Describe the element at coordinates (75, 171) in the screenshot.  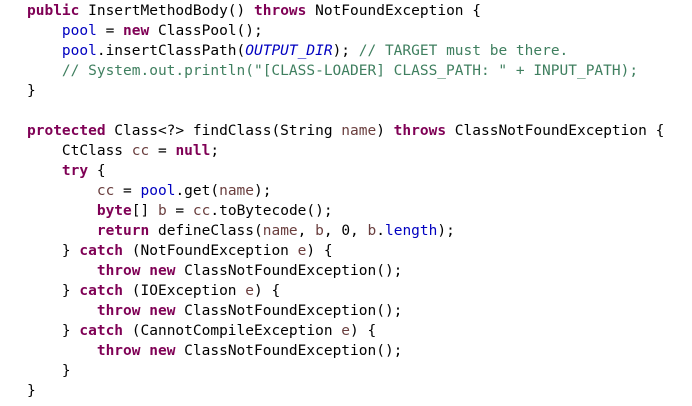
I see `keyword-token: try` at that location.